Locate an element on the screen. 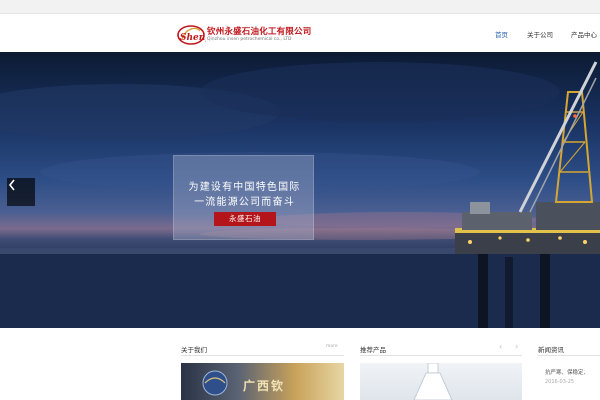  about-more-link: more is located at coordinates (332, 346).